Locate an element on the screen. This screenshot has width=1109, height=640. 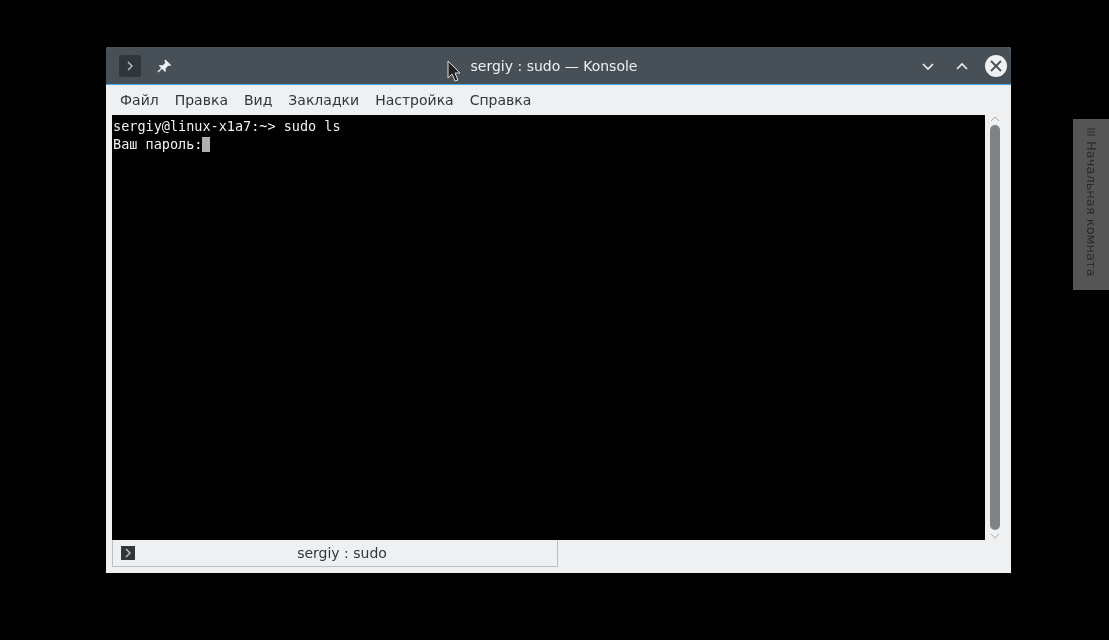
close-icon is located at coordinates (996, 65).